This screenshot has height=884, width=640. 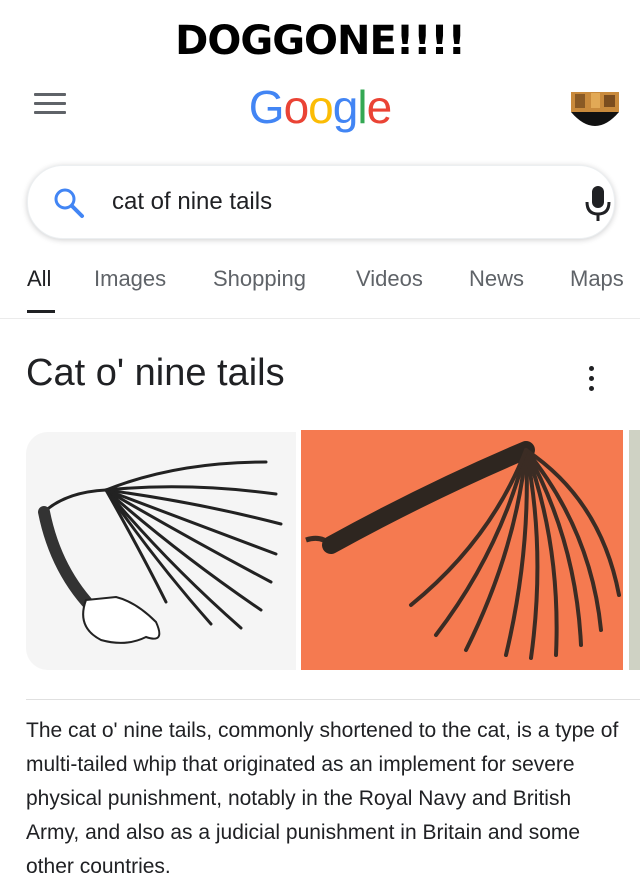 What do you see at coordinates (266, 107) in the screenshot?
I see `logo-letter: G` at bounding box center [266, 107].